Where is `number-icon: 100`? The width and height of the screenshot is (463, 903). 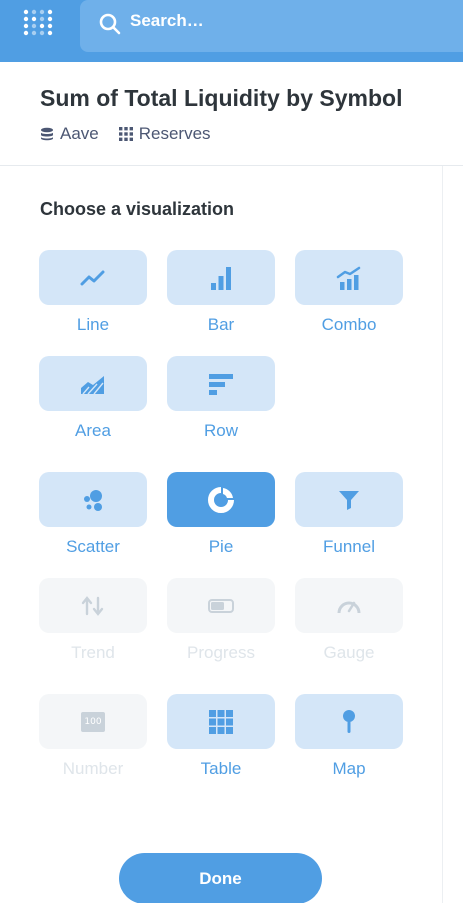 number-icon: 100 is located at coordinates (93, 721).